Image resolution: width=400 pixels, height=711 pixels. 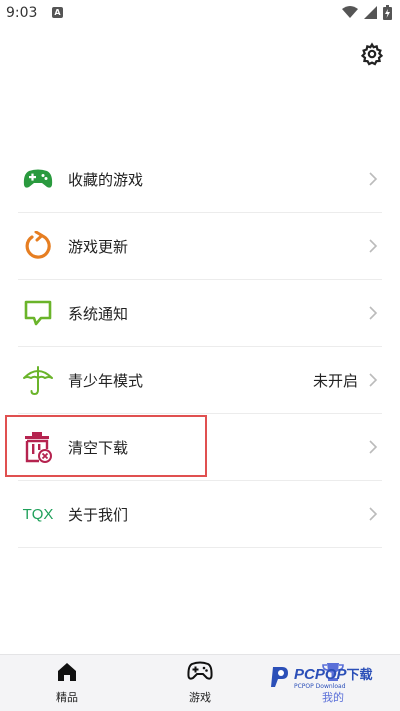 I want to click on battery-icon, so click(x=387, y=12).